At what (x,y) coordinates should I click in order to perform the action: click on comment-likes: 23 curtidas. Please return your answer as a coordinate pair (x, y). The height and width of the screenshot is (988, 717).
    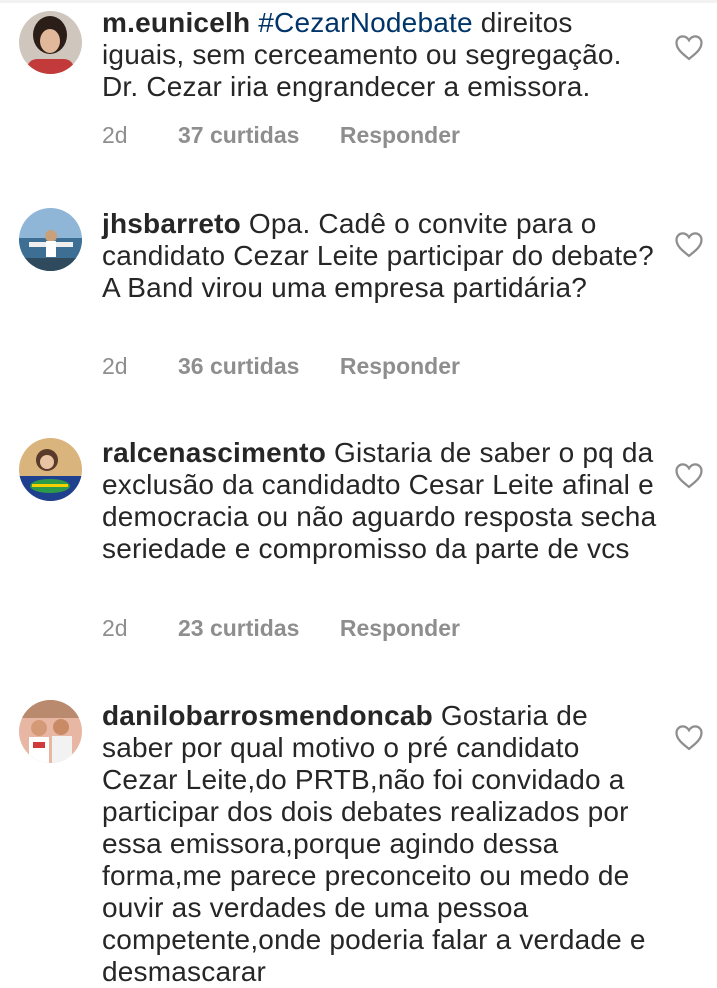
    Looking at the image, I should click on (238, 628).